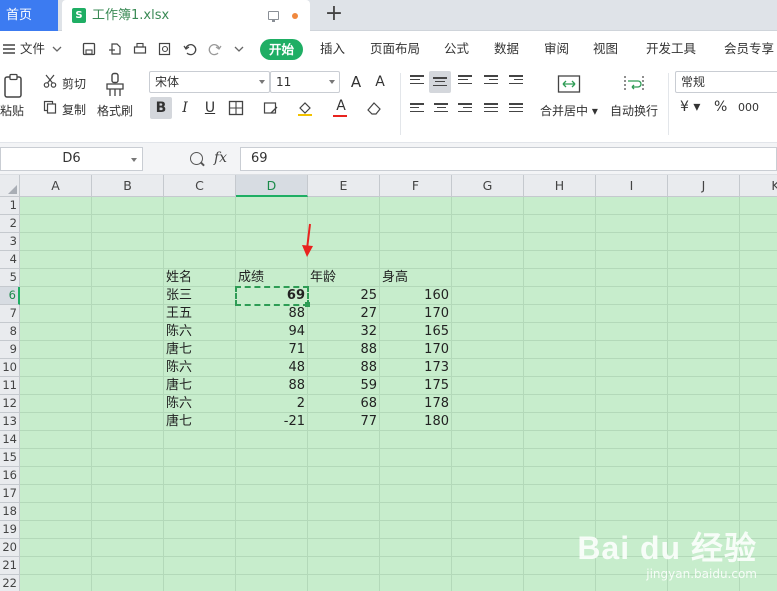 The image size is (777, 591). I want to click on distributed-icon, so click(516, 109).